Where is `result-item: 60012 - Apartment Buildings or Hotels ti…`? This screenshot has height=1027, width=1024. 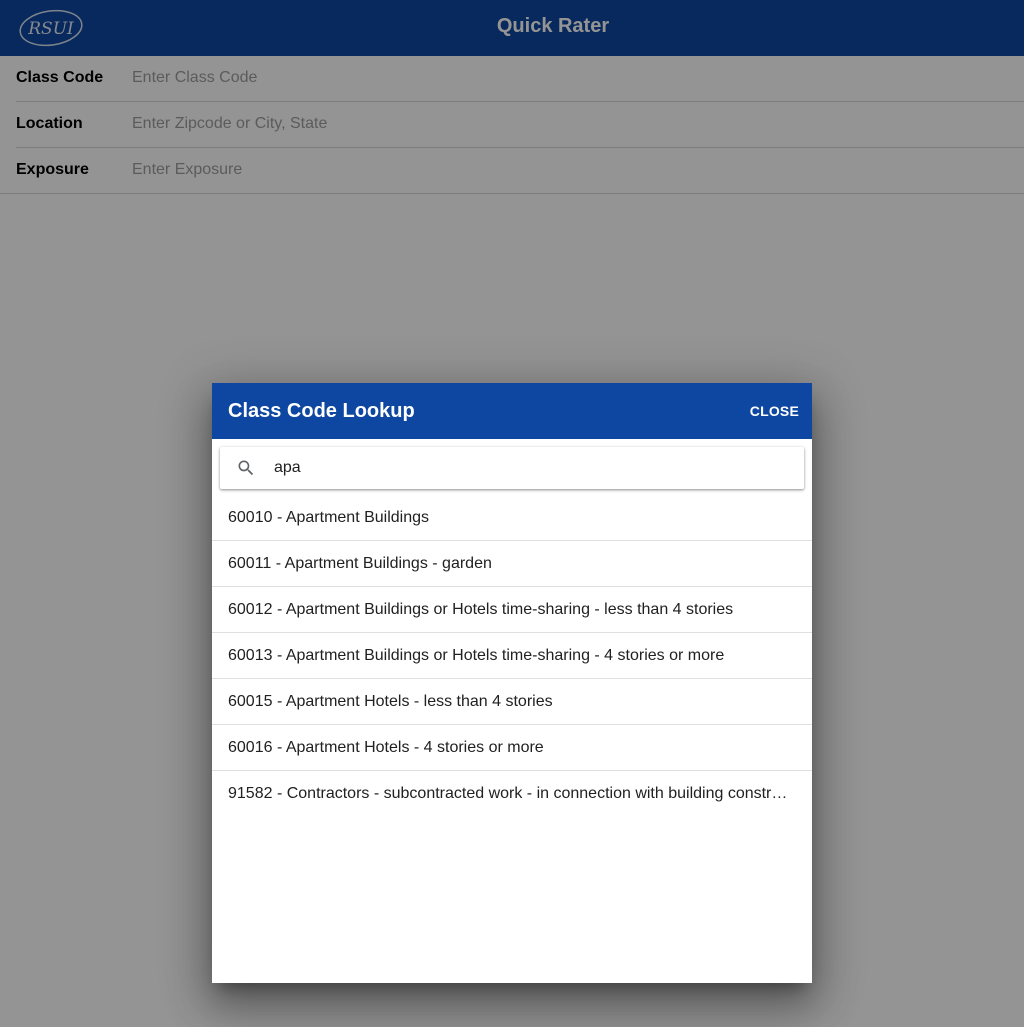 result-item: 60012 - Apartment Buildings or Hotels ti… is located at coordinates (512, 610).